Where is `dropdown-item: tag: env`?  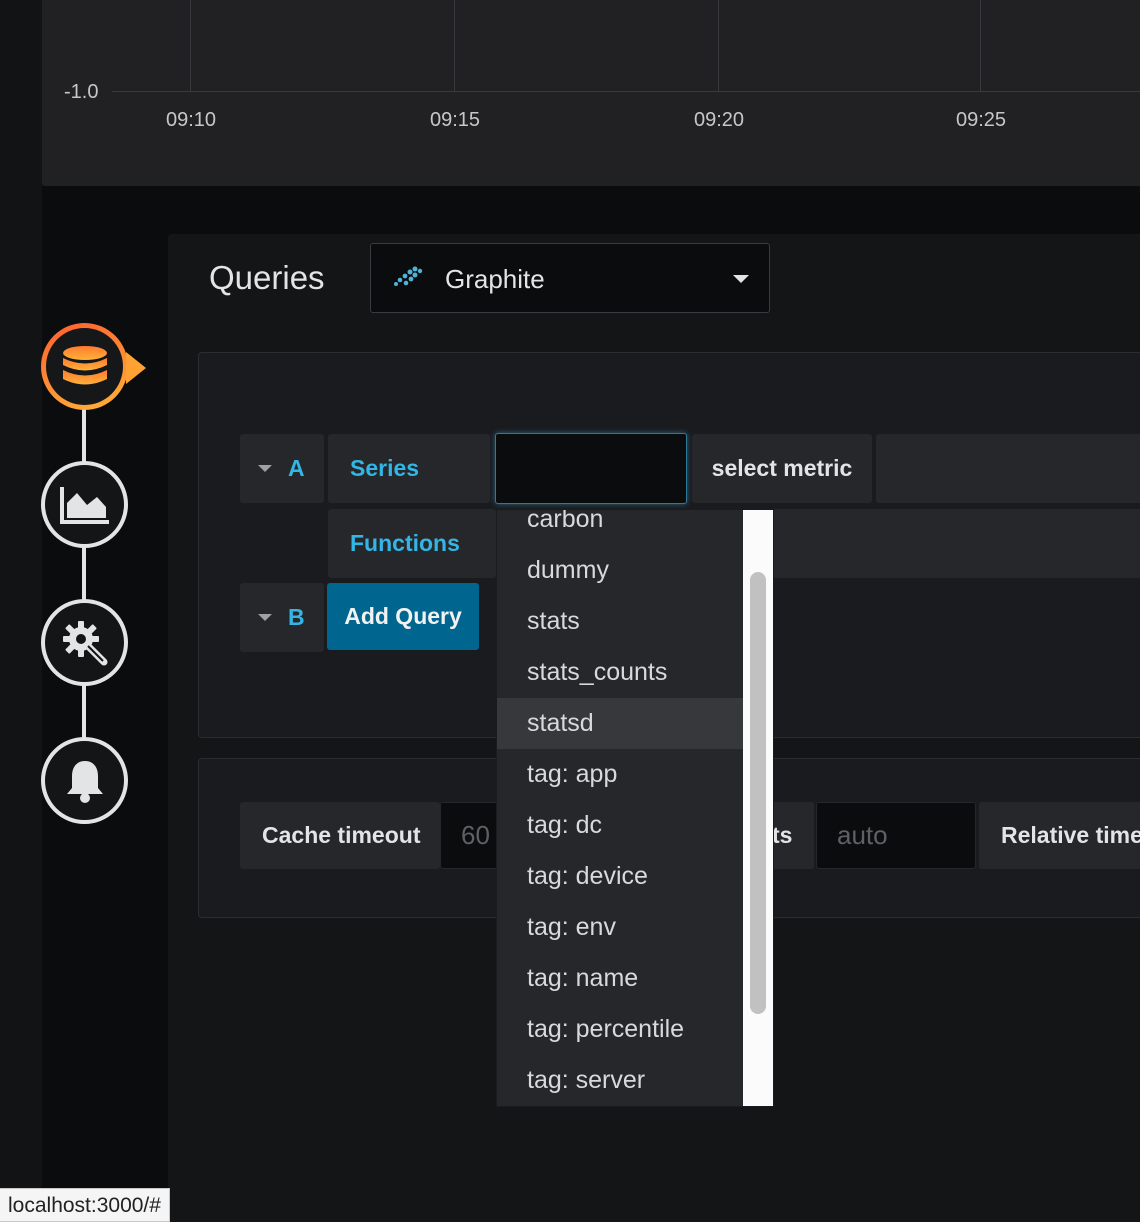
dropdown-item: tag: env is located at coordinates (620, 927).